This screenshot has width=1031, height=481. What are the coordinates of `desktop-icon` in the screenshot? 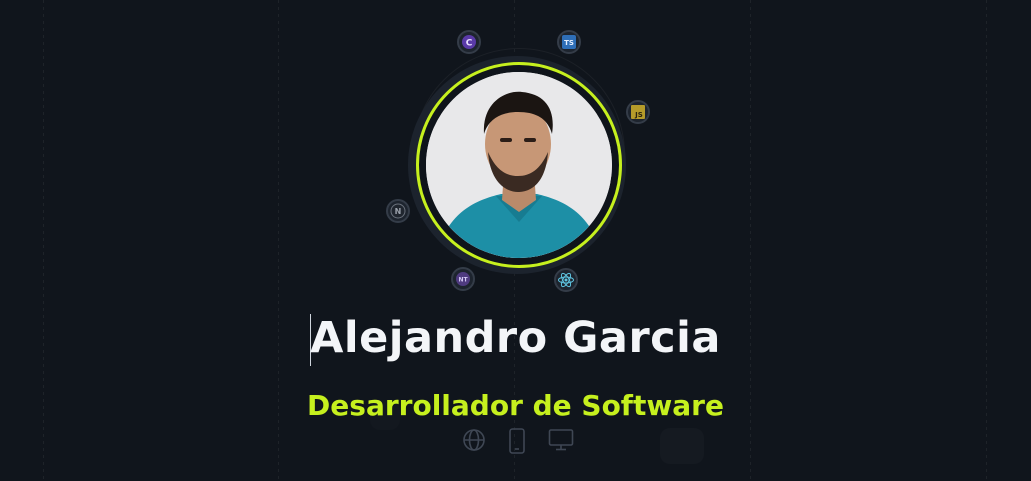 It's located at (561, 440).